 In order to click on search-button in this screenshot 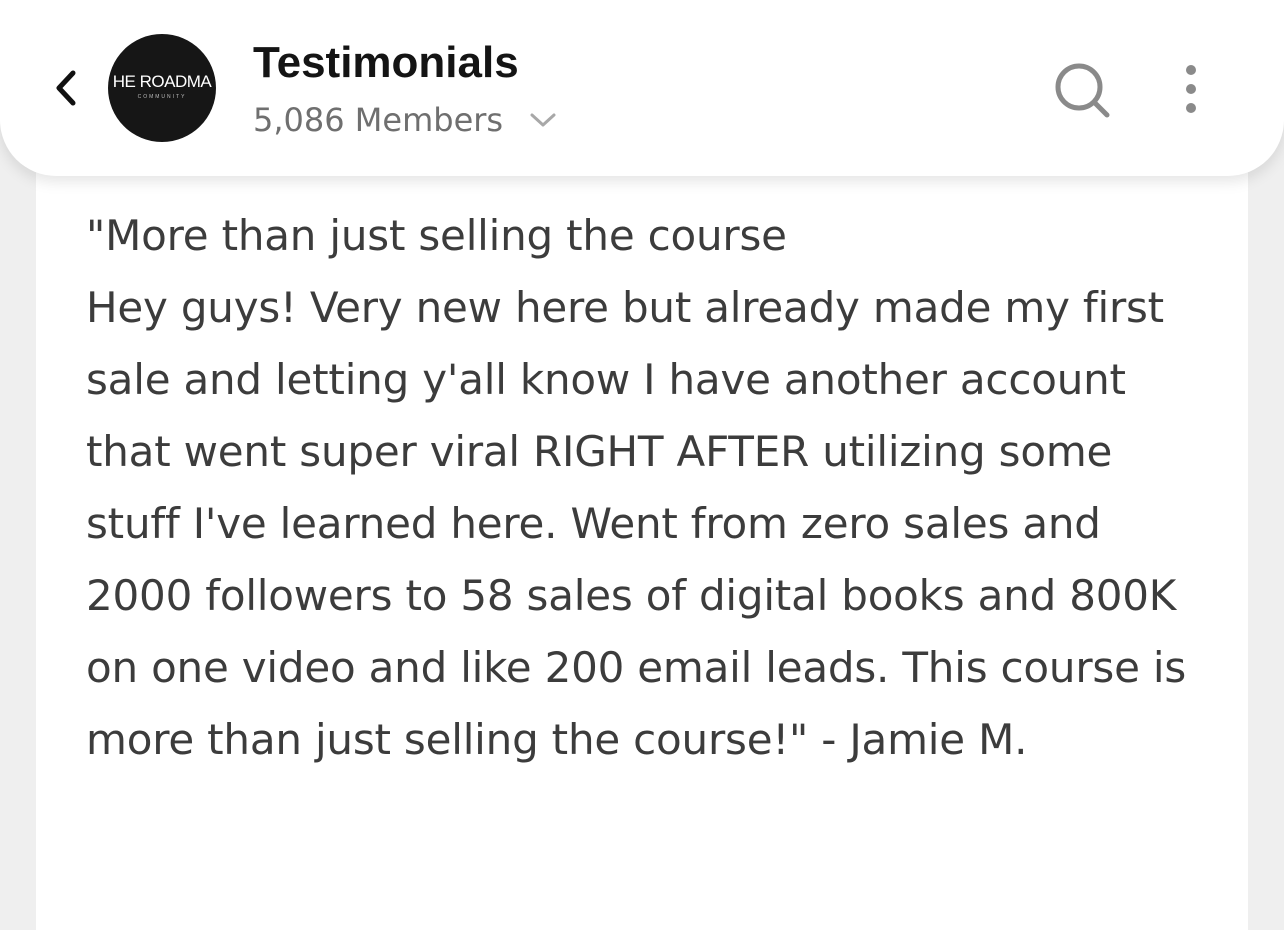, I will do `click(1082, 90)`.